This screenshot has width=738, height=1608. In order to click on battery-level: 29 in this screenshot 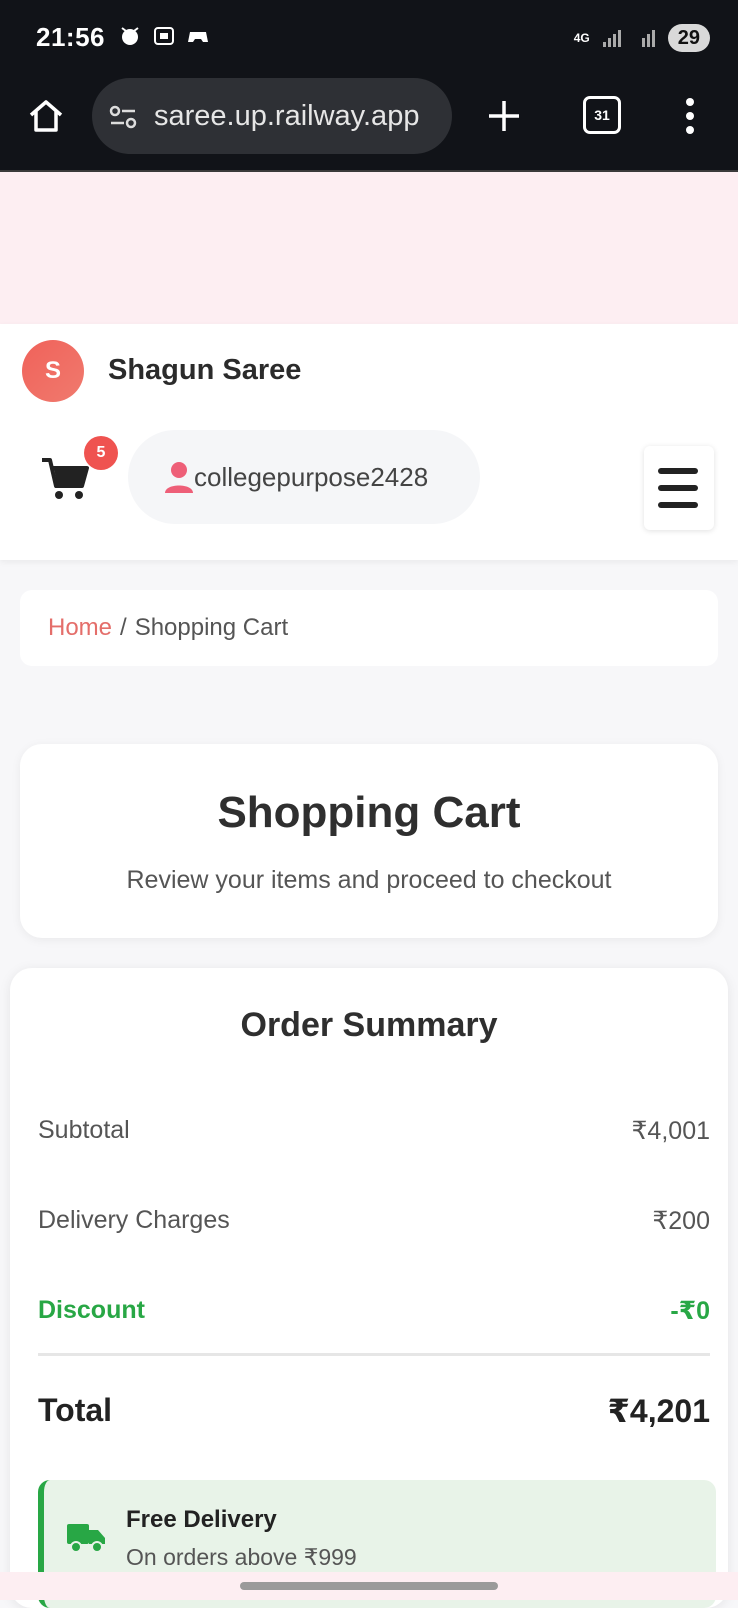, I will do `click(688, 38)`.